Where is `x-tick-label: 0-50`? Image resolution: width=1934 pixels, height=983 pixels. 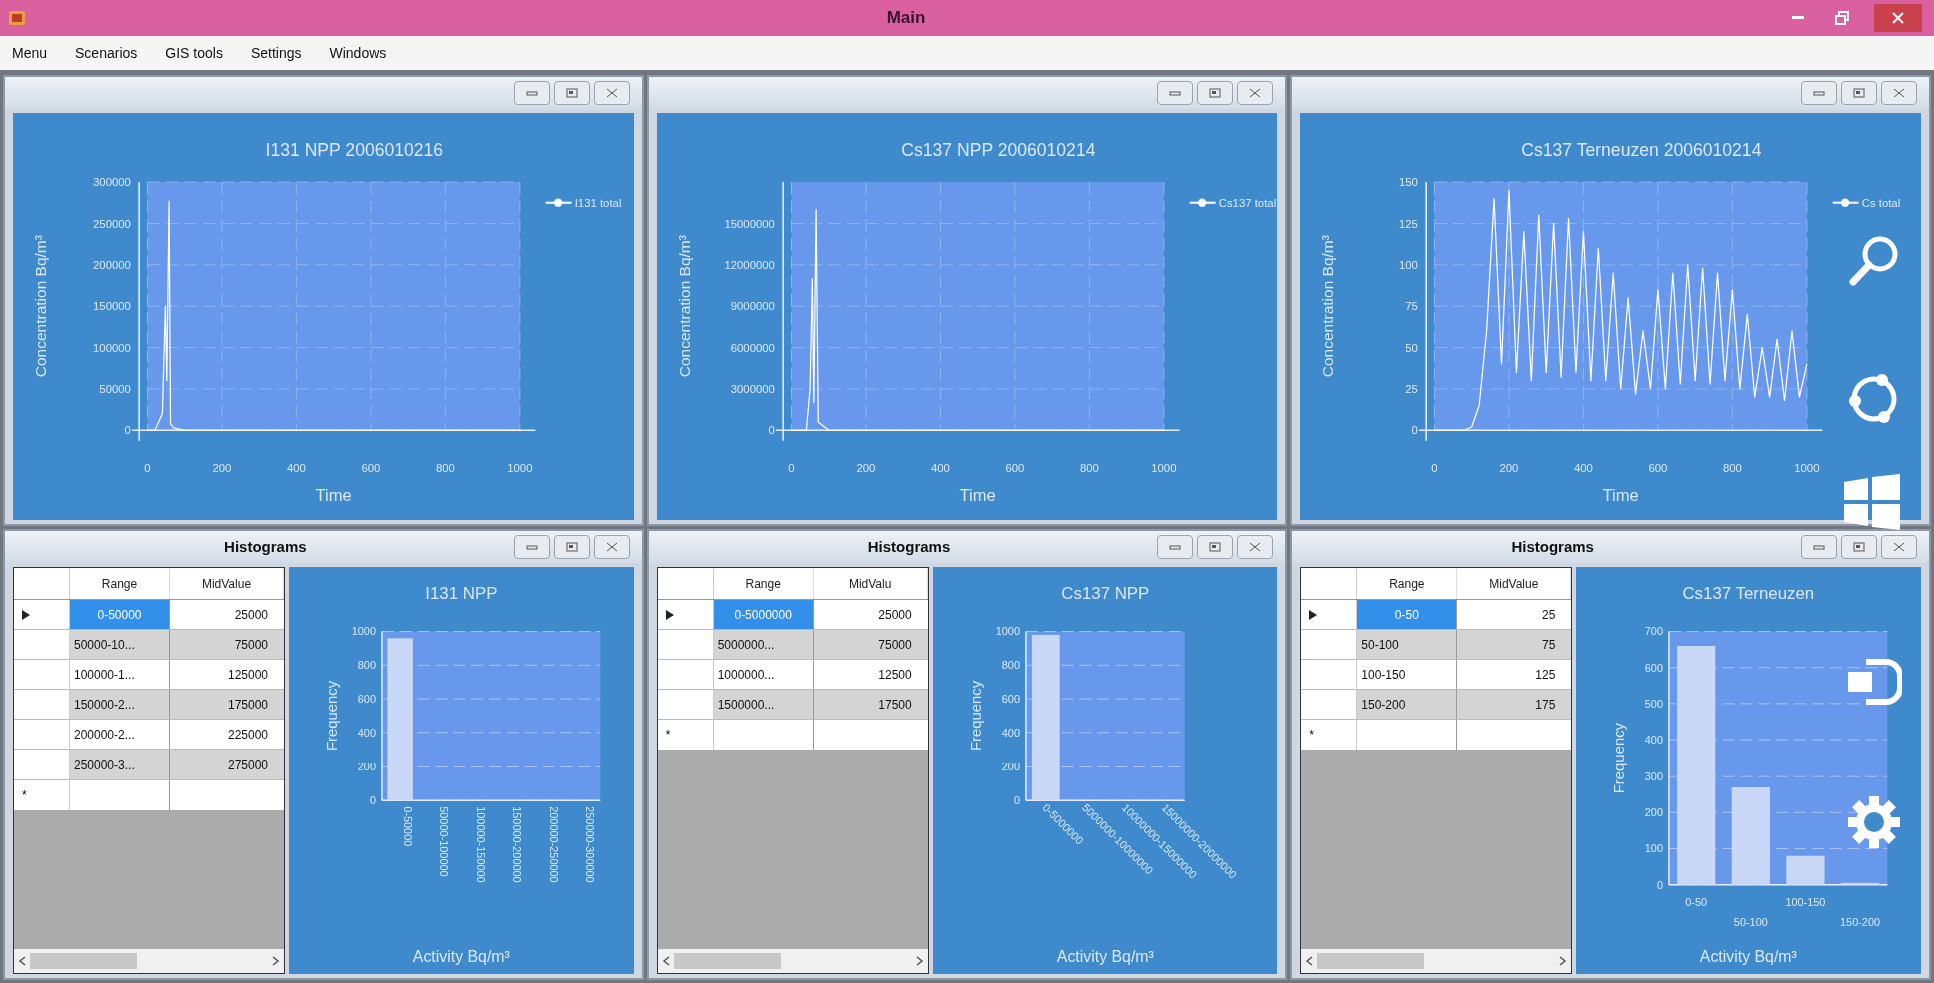 x-tick-label: 0-50 is located at coordinates (1696, 902).